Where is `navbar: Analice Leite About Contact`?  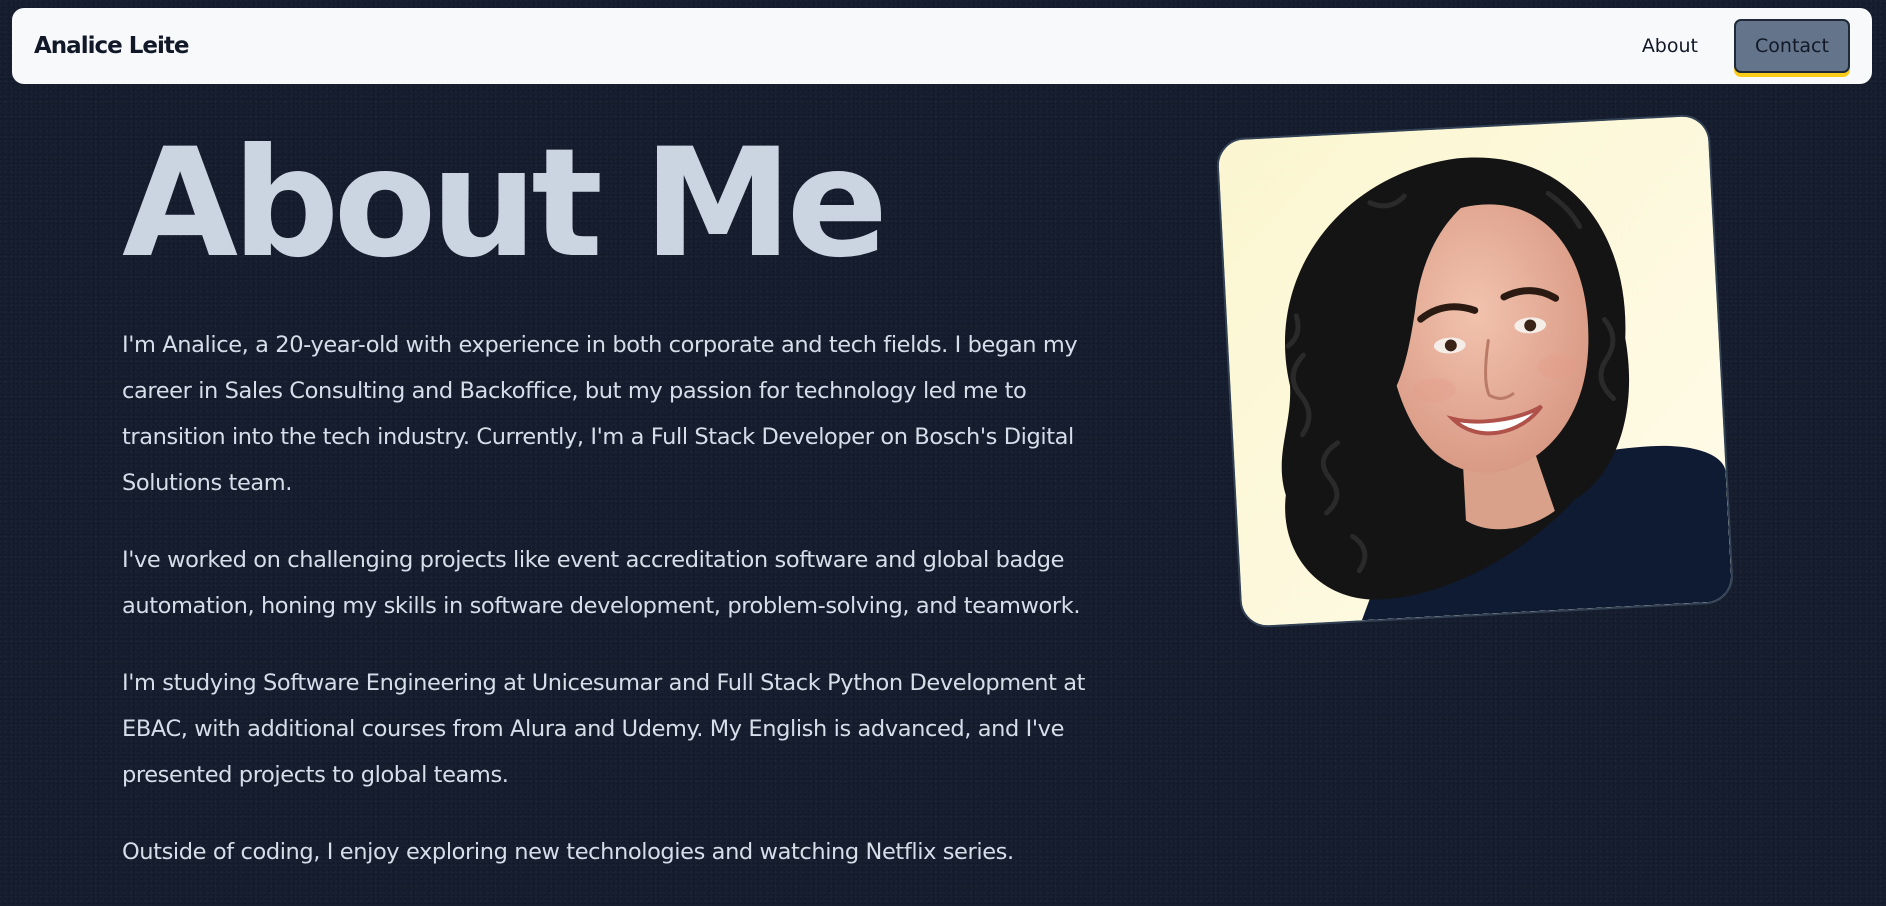 navbar: Analice Leite About Contact is located at coordinates (942, 46).